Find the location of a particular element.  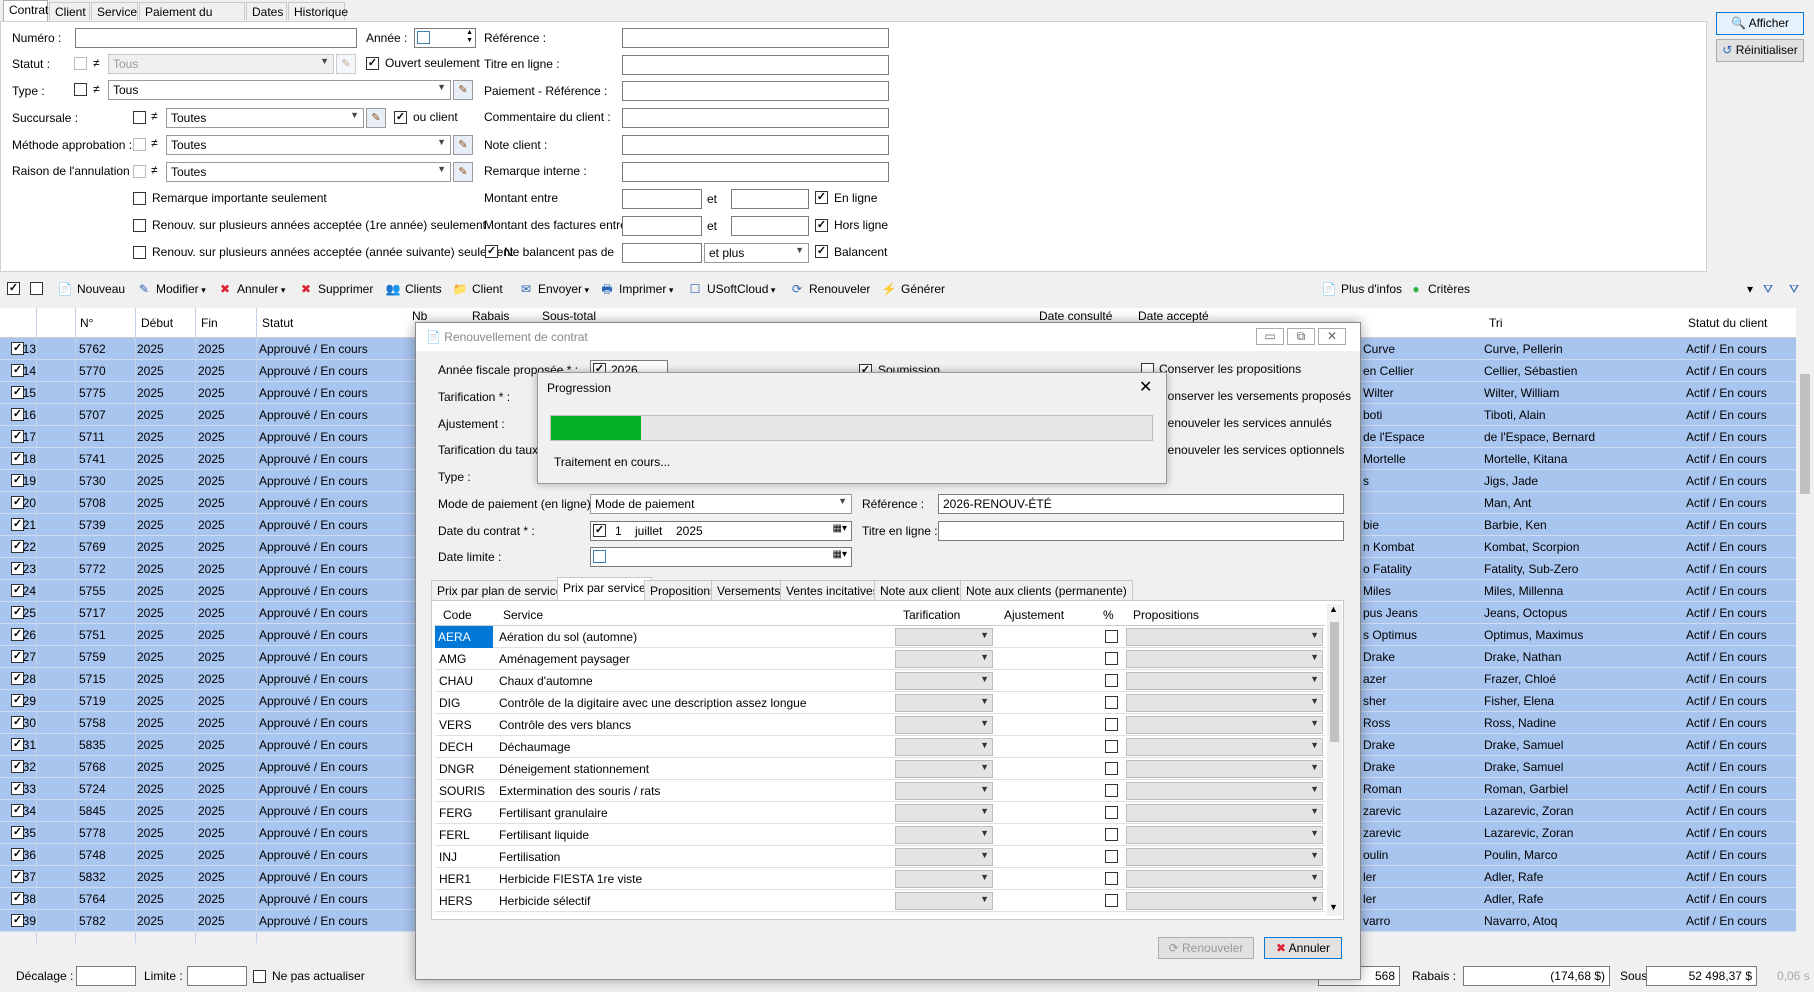

tab-2: Service is located at coordinates (114, 11).